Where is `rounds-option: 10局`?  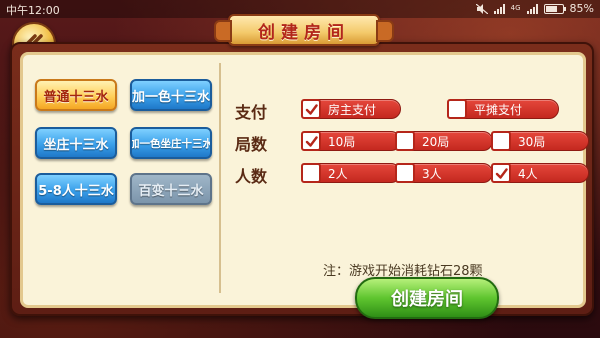 rounds-option: 10局 is located at coordinates (351, 141).